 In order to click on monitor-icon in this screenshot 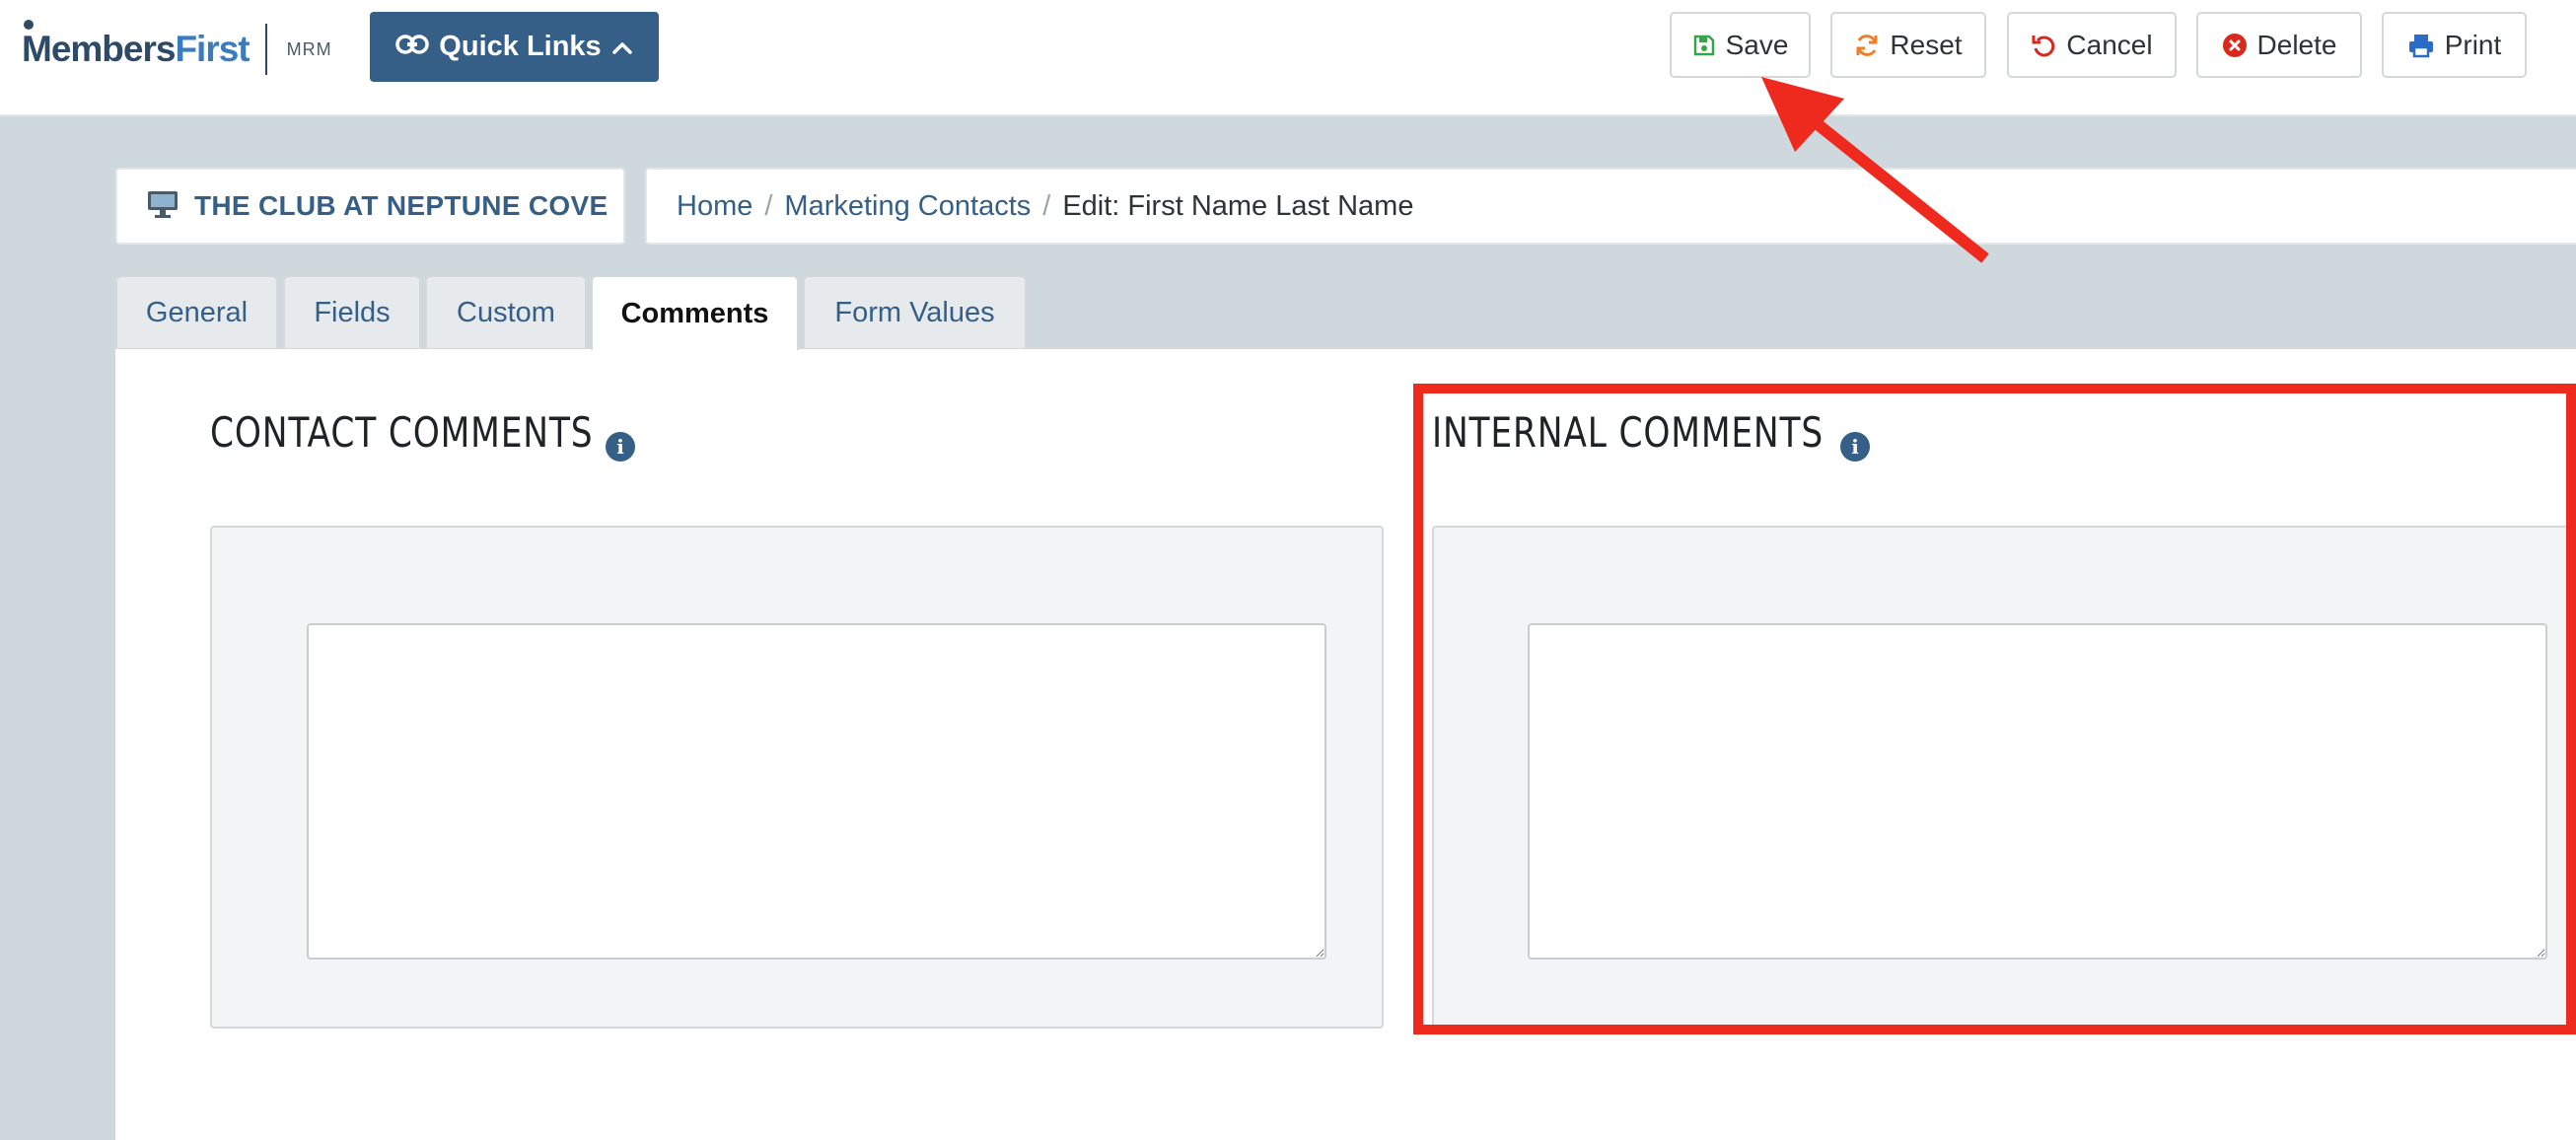, I will do `click(163, 206)`.